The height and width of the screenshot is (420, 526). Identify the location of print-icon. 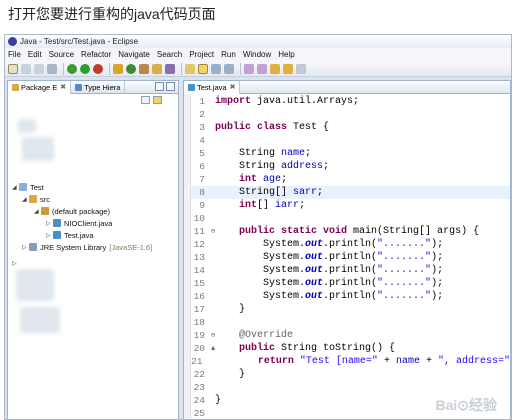
(52, 68).